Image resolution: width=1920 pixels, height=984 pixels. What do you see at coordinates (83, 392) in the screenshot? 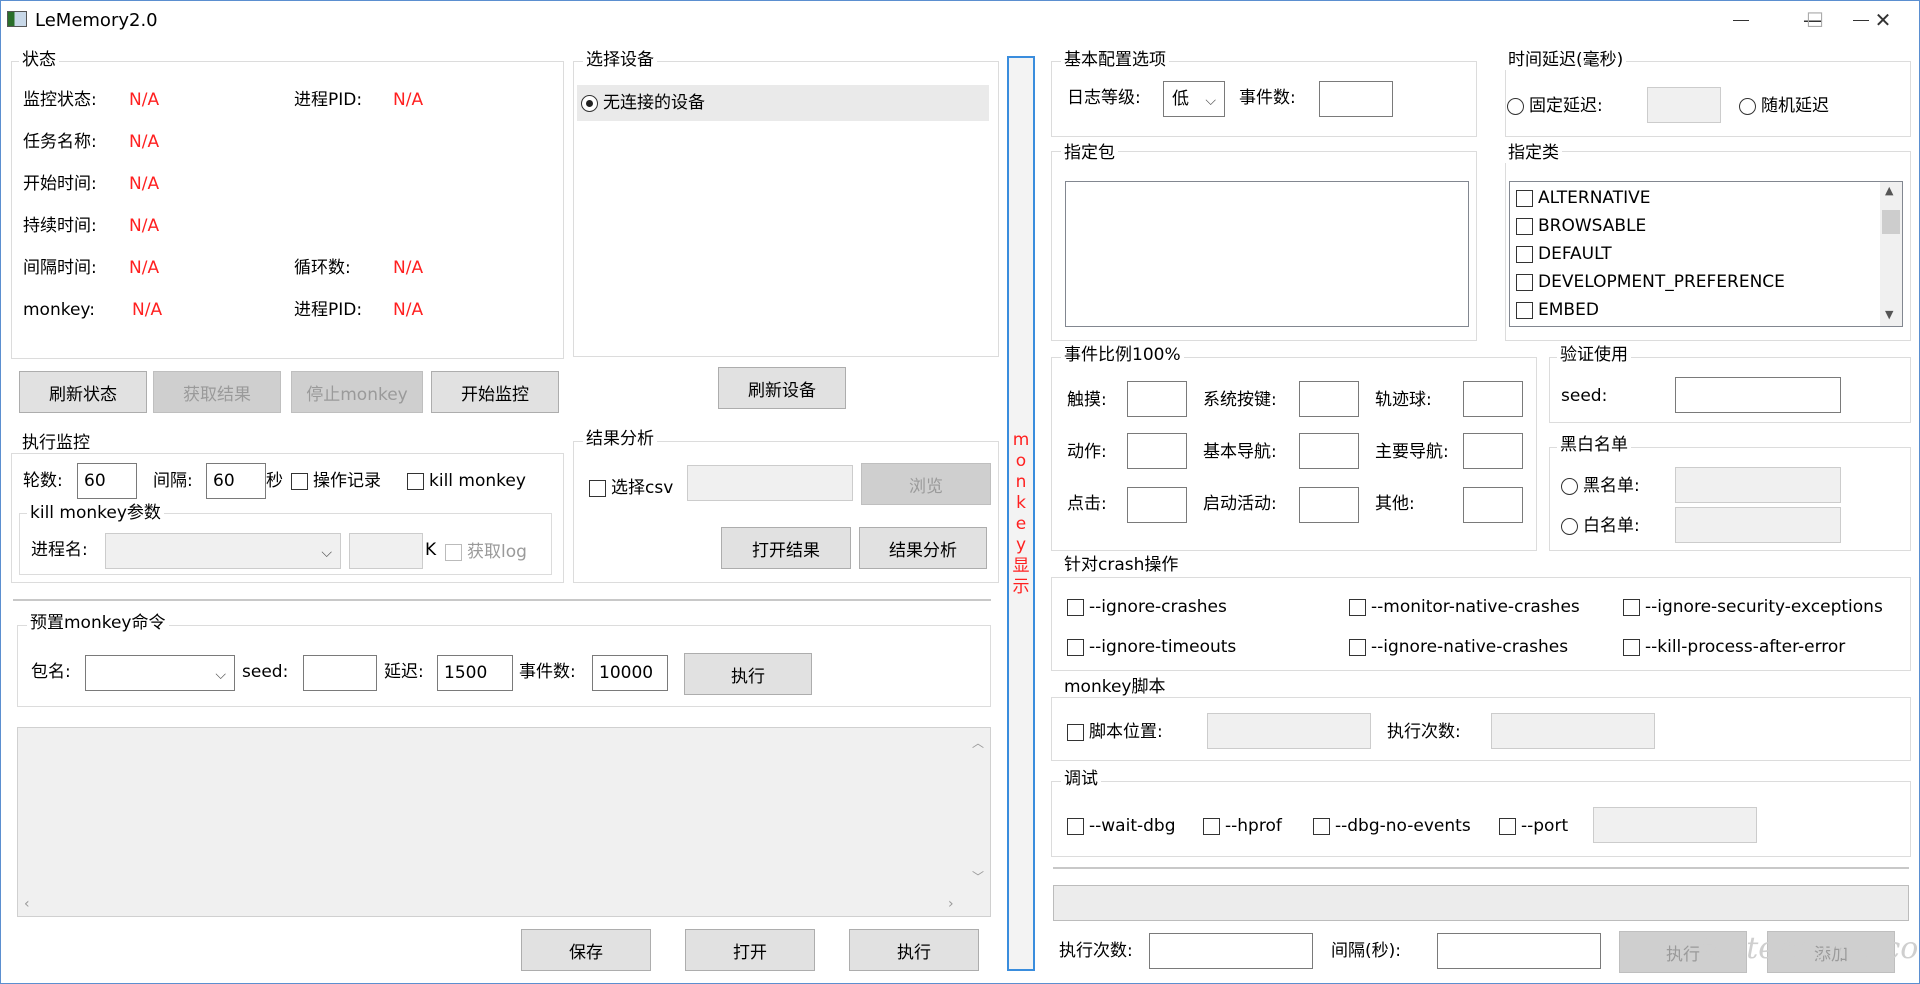
I see `refresh-status-button: 刷新状态` at bounding box center [83, 392].